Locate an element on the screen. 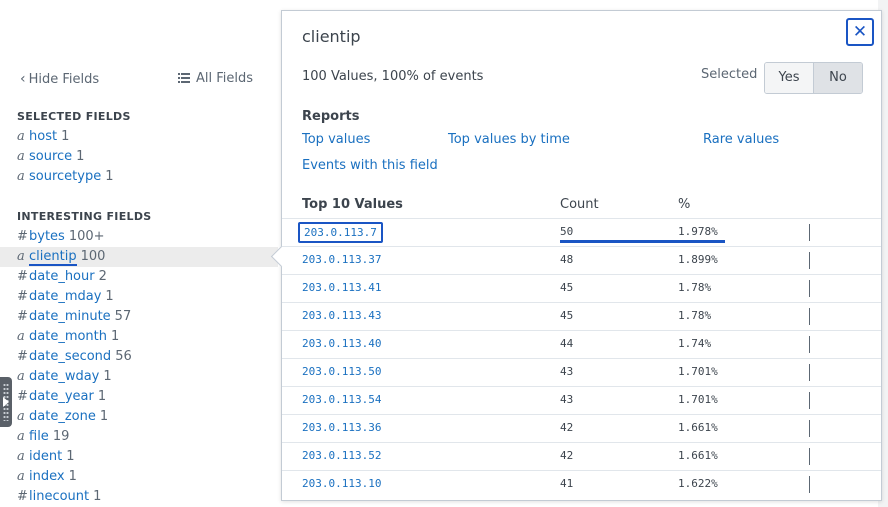 The image size is (888, 507). count-cell: 50 is located at coordinates (567, 231).